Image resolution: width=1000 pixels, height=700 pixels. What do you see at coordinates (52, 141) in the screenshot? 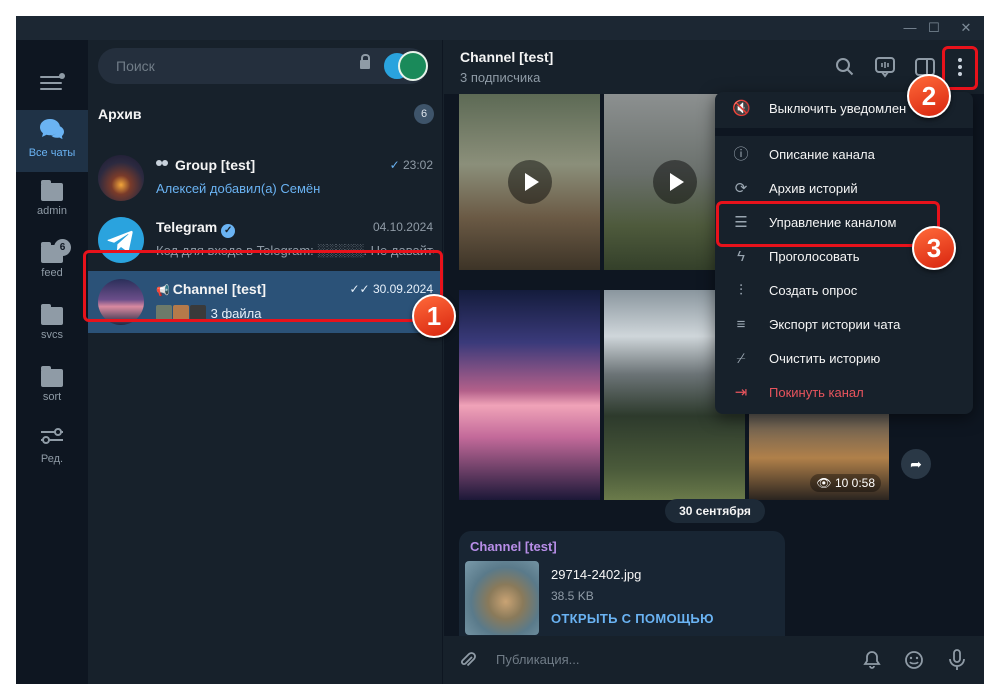
I see `folder-all-chats: Все чаты` at bounding box center [52, 141].